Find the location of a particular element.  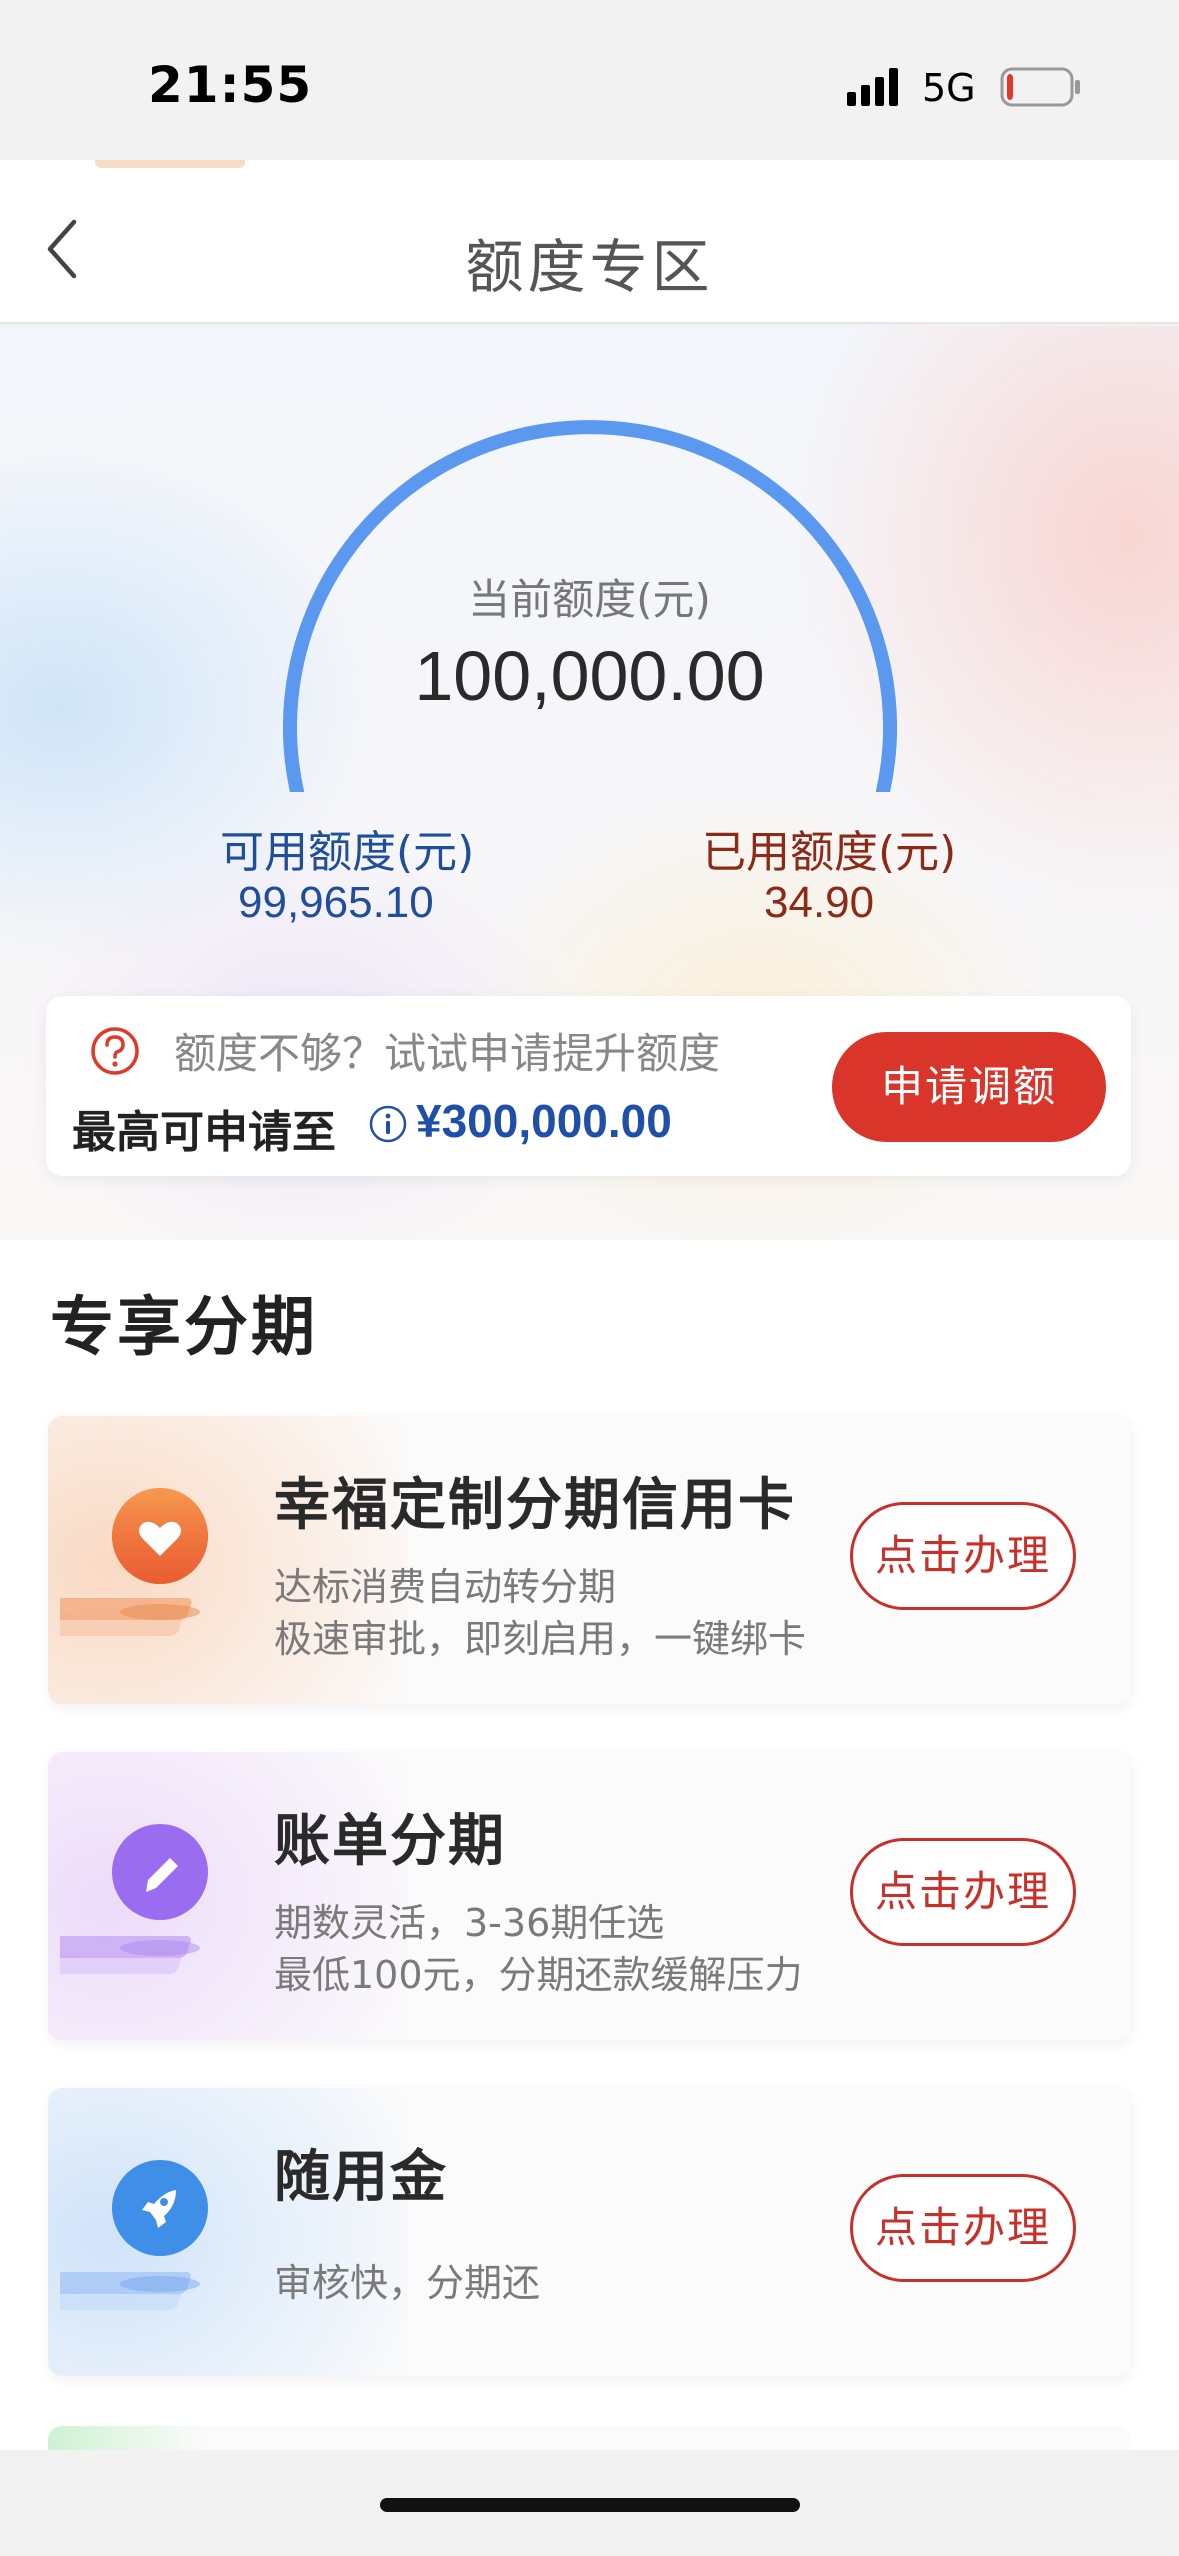

home-indicator is located at coordinates (590, 2505).